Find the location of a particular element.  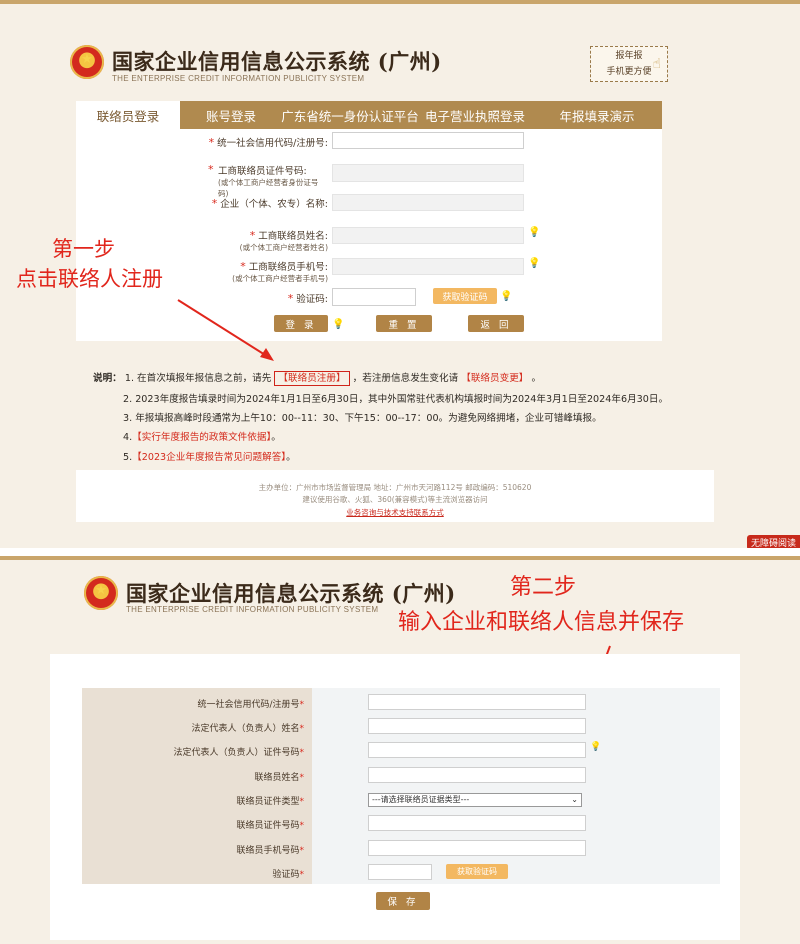

step-one-instruction: 点击联络人注册 is located at coordinates (89, 279).